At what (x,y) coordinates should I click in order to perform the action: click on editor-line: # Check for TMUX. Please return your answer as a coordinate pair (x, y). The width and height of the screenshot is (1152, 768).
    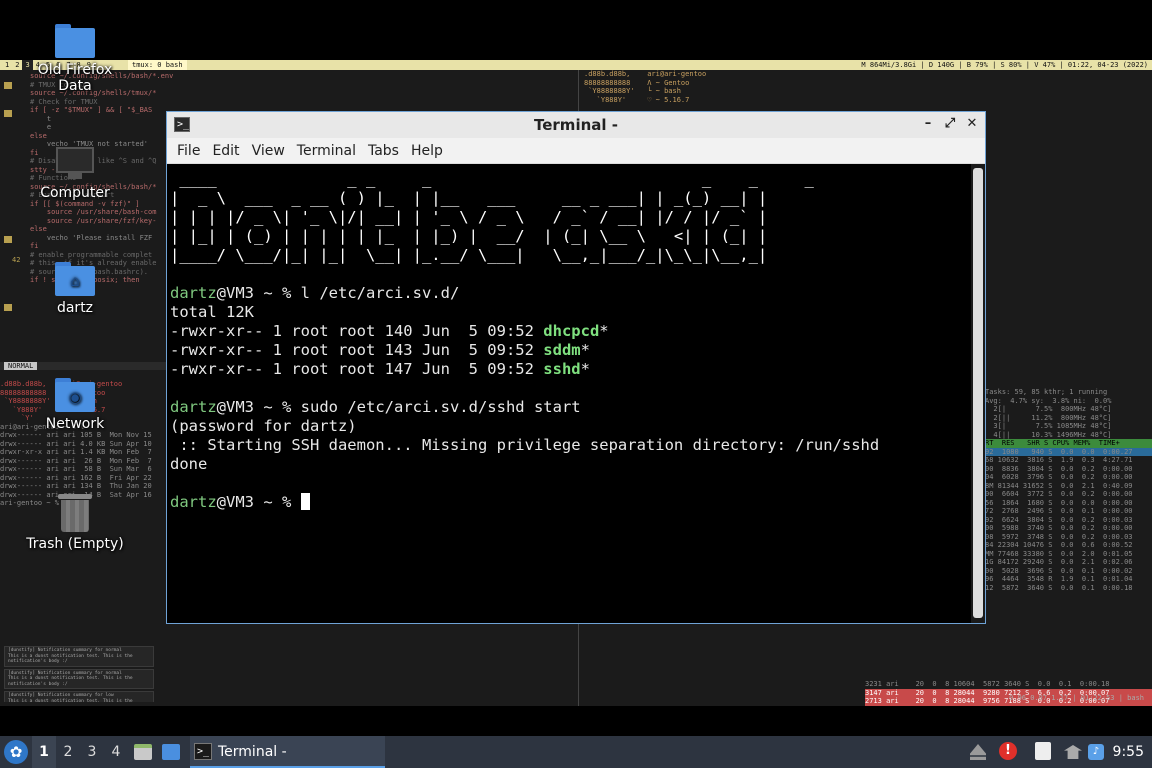
    Looking at the image, I should click on (64, 101).